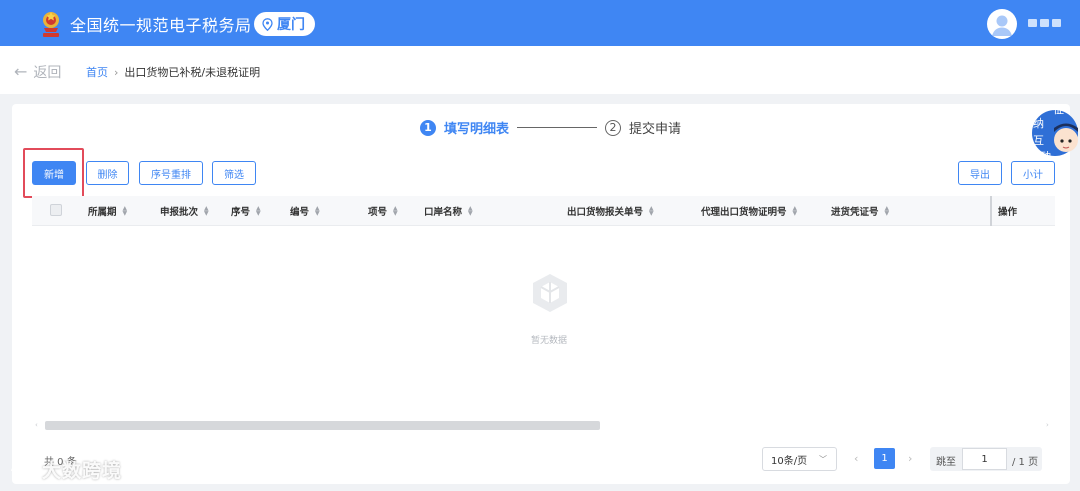 This screenshot has height=491, width=1080. Describe the element at coordinates (1038, 140) in the screenshot. I see `mascot-char-3: 互` at that location.